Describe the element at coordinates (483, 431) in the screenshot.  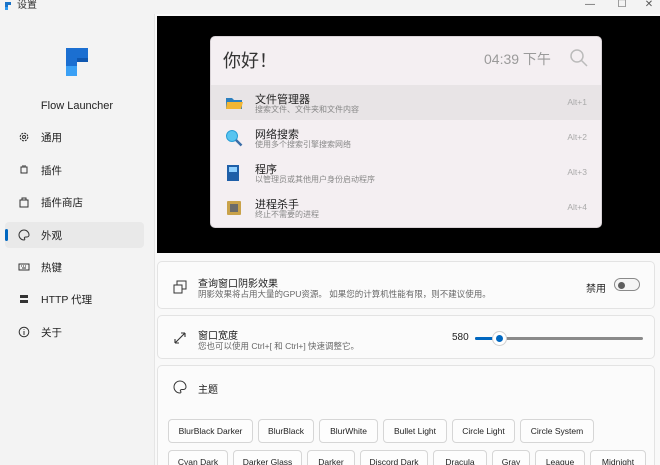
I see `theme-option: Circle Light` at that location.